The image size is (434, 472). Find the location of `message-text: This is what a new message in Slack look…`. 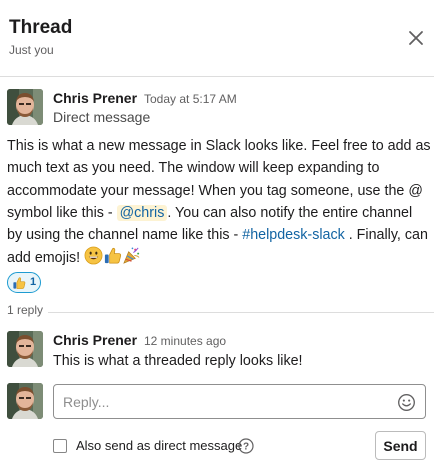

message-text: This is what a new message in Slack look… is located at coordinates (219, 168).